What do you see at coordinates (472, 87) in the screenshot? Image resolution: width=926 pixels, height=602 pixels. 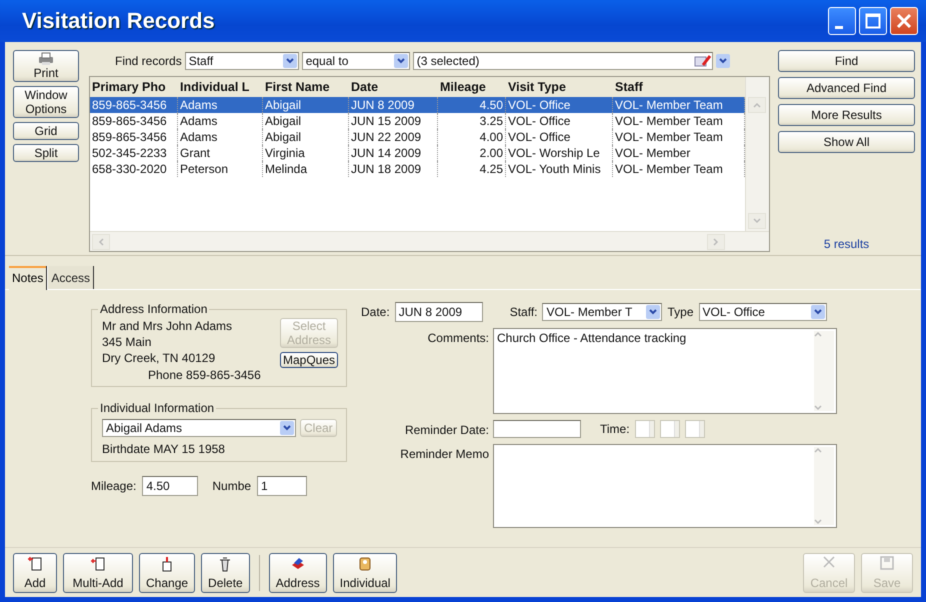 I see `column-header: Mileage` at bounding box center [472, 87].